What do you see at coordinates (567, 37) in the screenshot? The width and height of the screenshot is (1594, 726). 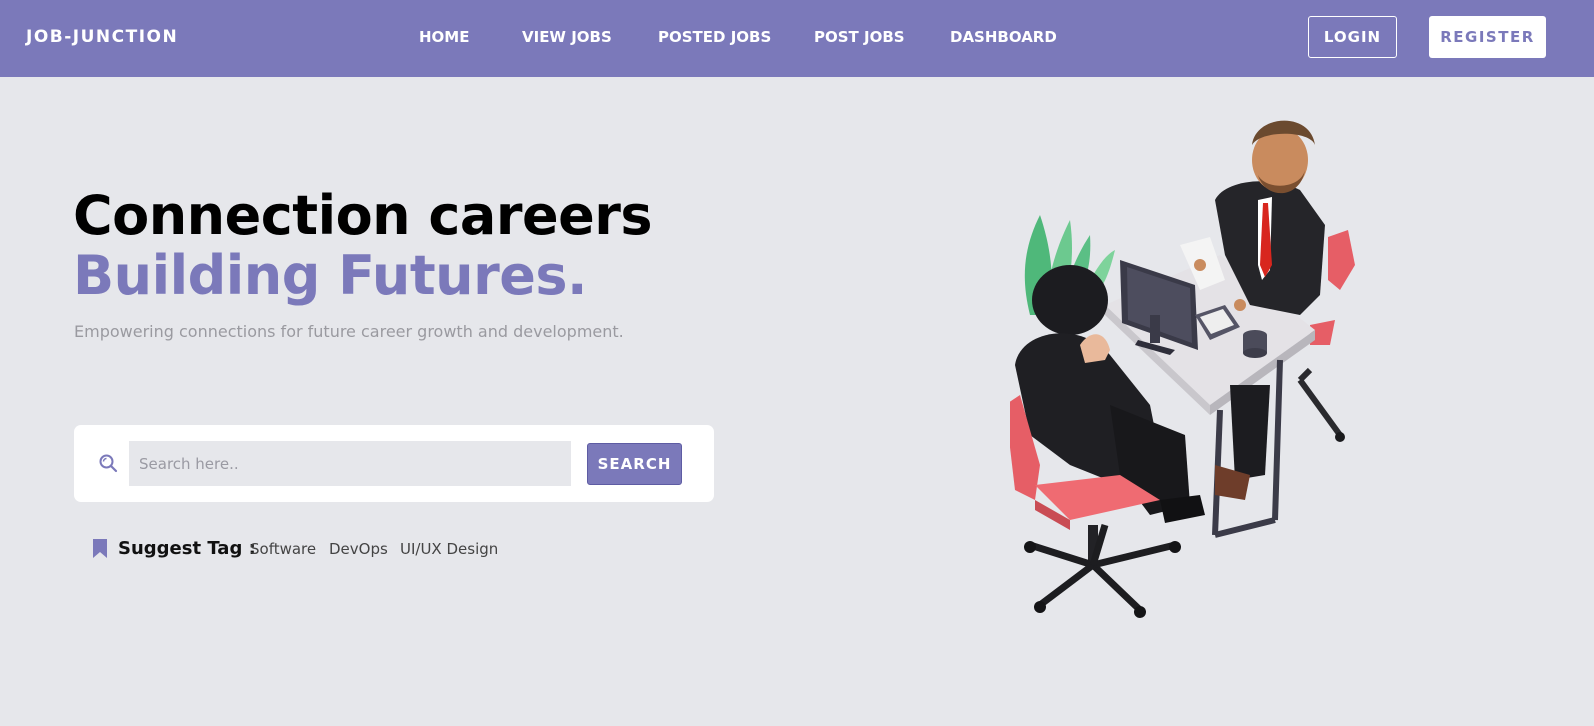 I see `nav-view-jobs-link: VIEW JOBS` at bounding box center [567, 37].